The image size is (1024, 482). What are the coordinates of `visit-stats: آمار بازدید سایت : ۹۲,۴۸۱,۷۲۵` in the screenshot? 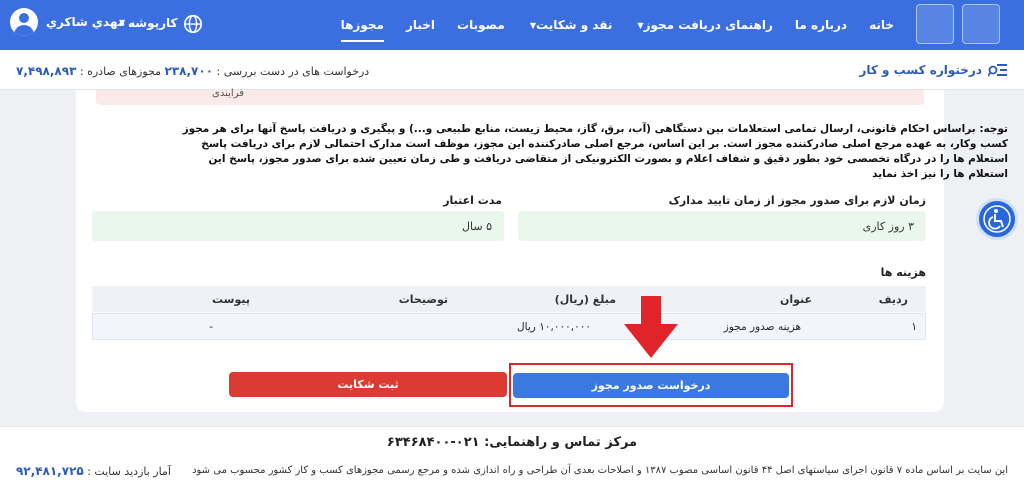 It's located at (93, 471).